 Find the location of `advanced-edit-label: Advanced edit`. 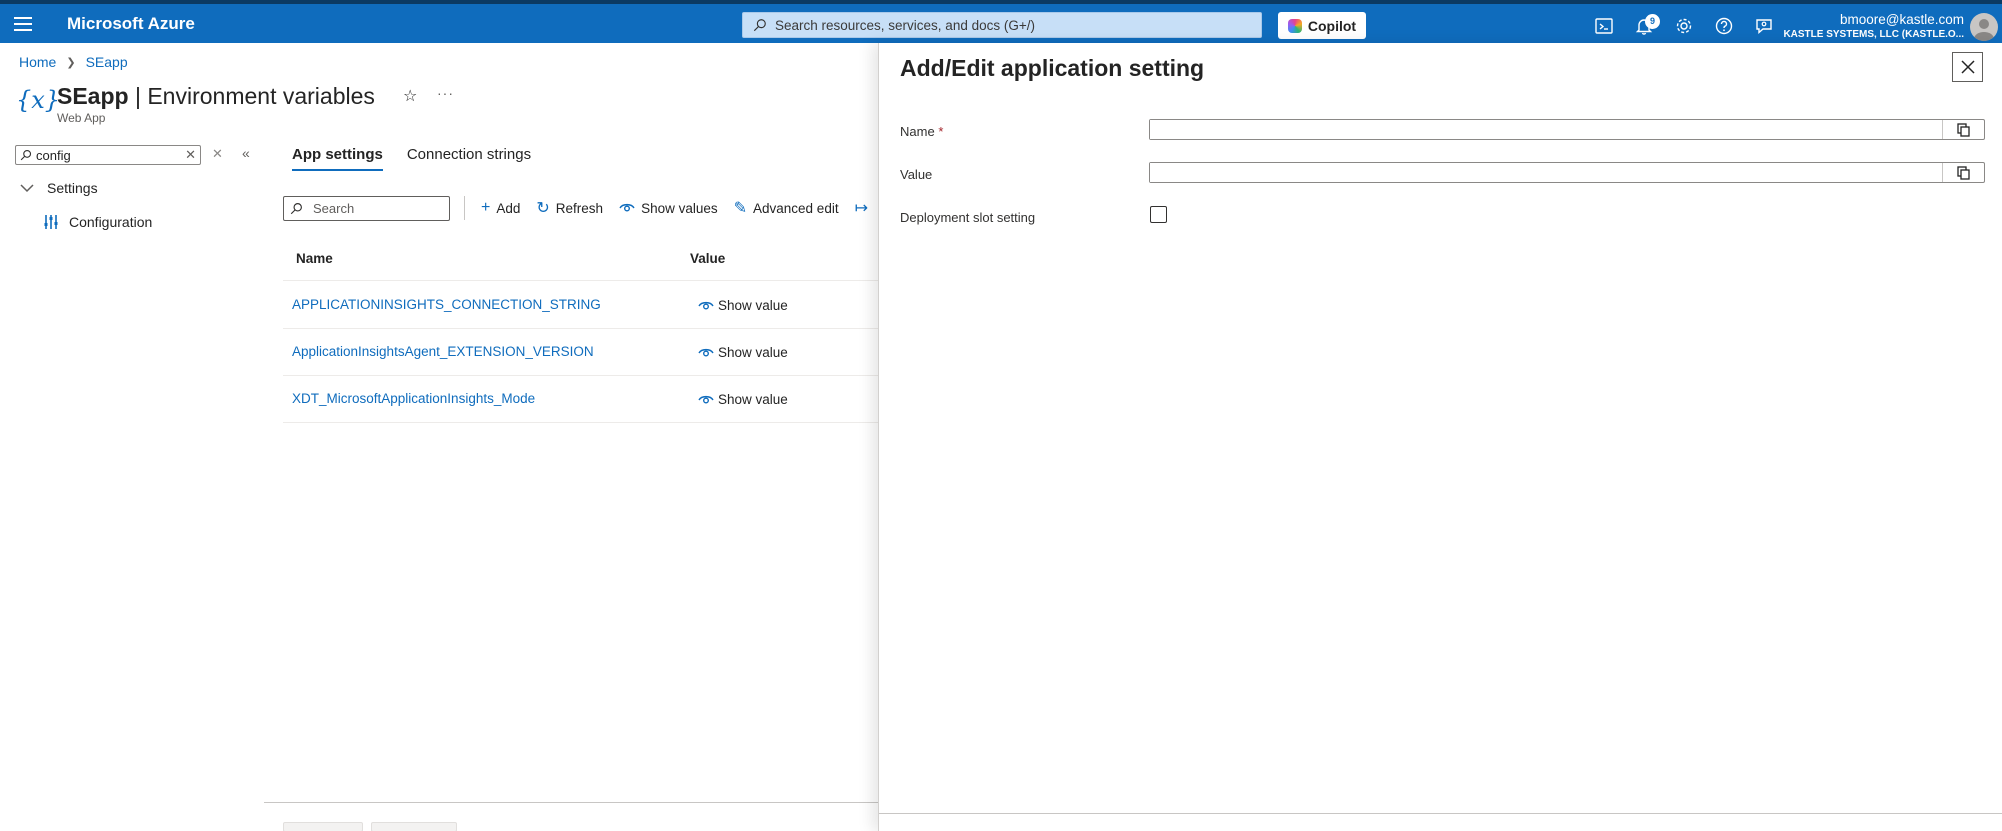

advanced-edit-label: Advanced edit is located at coordinates (796, 208).